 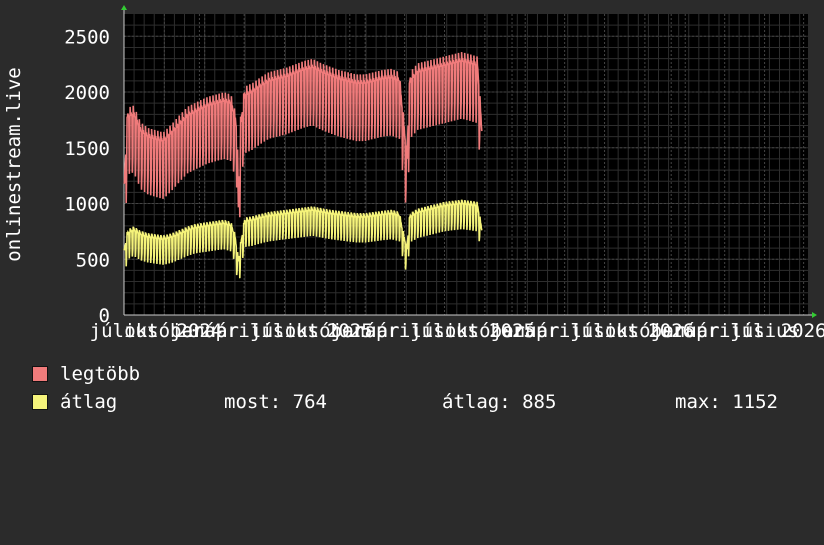 What do you see at coordinates (87, 205) in the screenshot?
I see `y-tick-label: 1000` at bounding box center [87, 205].